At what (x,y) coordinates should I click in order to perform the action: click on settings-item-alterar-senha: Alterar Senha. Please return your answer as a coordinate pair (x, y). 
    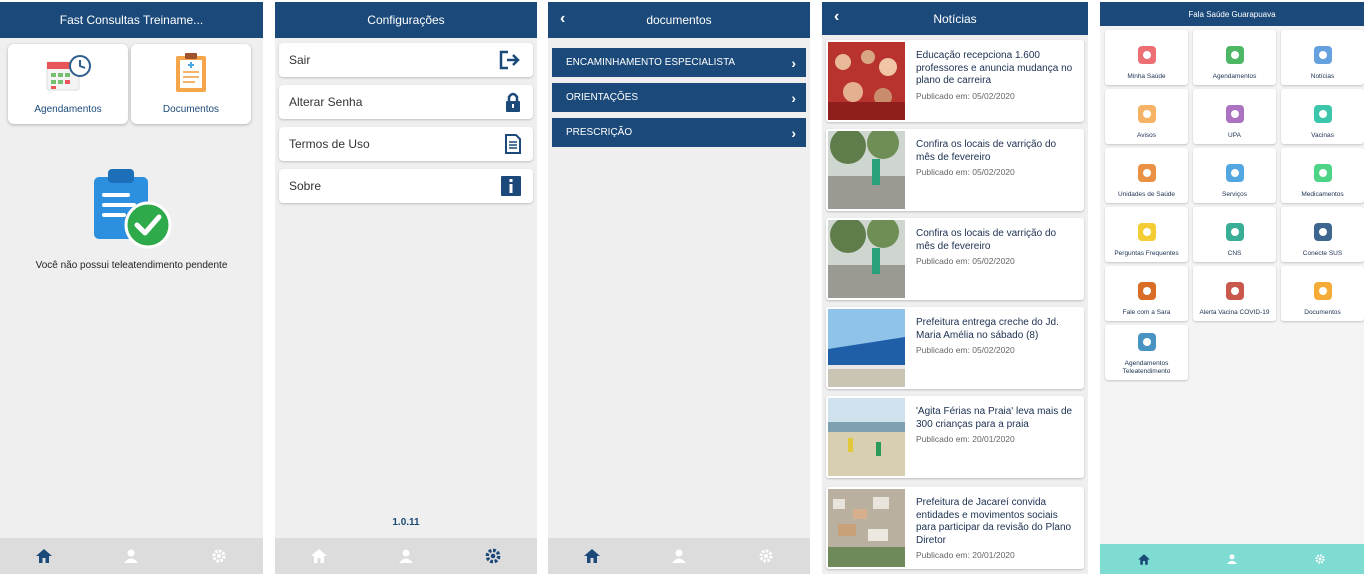
    Looking at the image, I should click on (406, 102).